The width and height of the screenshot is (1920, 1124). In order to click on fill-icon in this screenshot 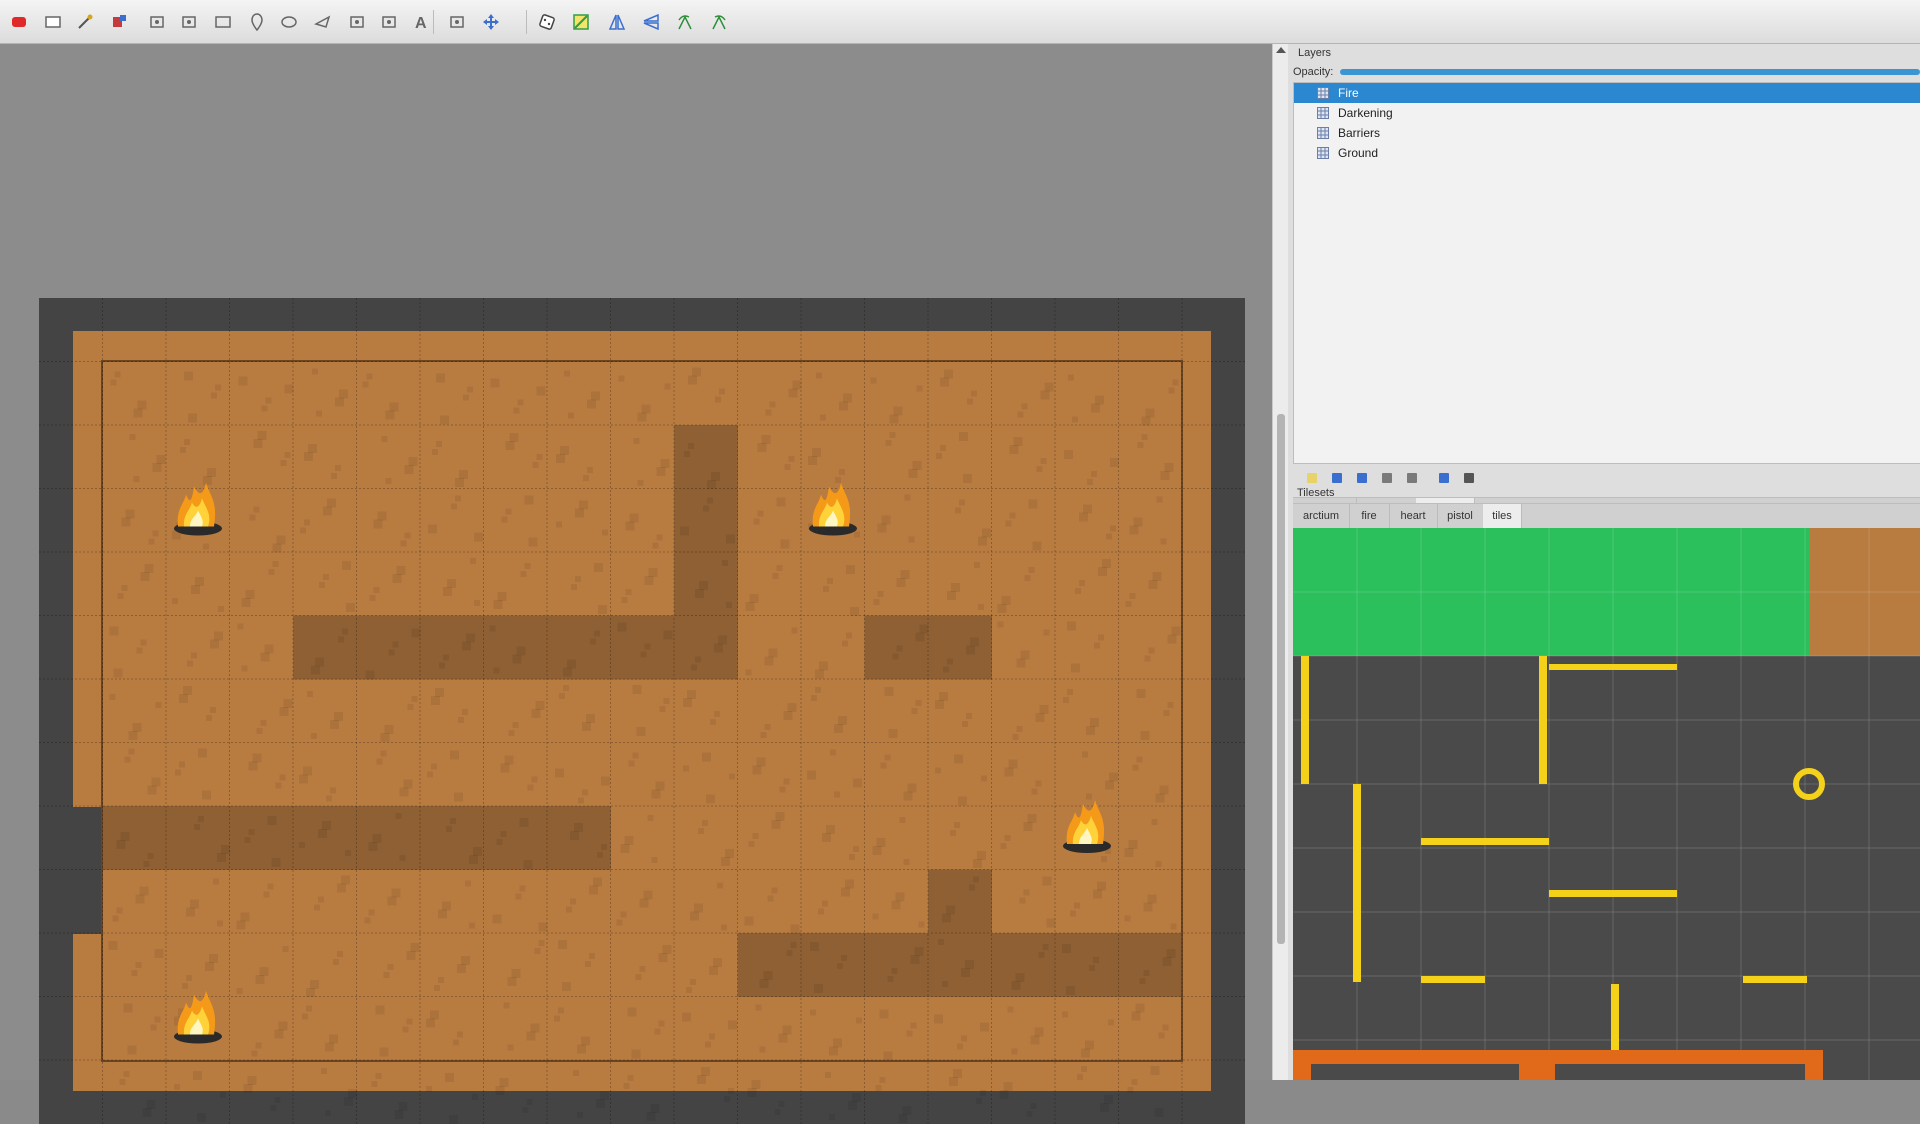, I will do `click(119, 22)`.